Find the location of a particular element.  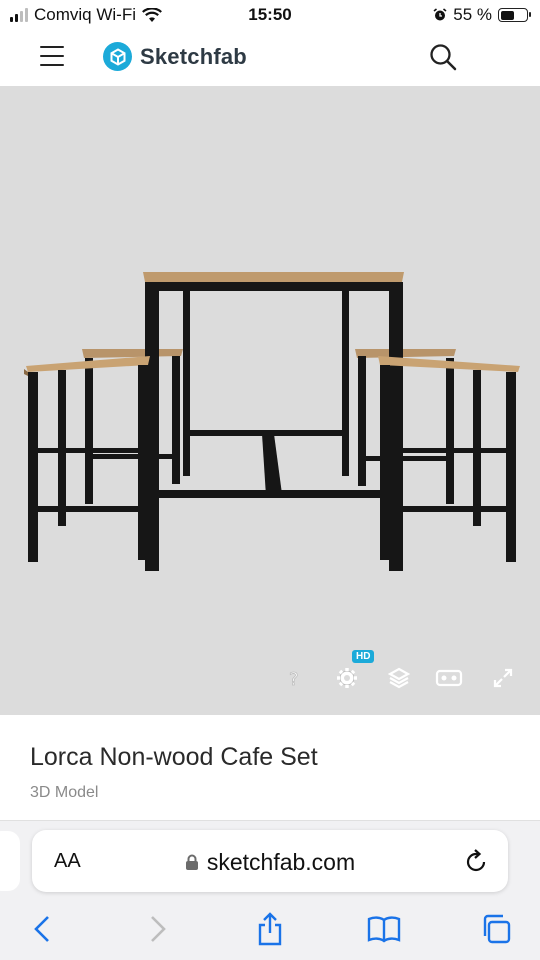

vr-icon is located at coordinates (449, 678).